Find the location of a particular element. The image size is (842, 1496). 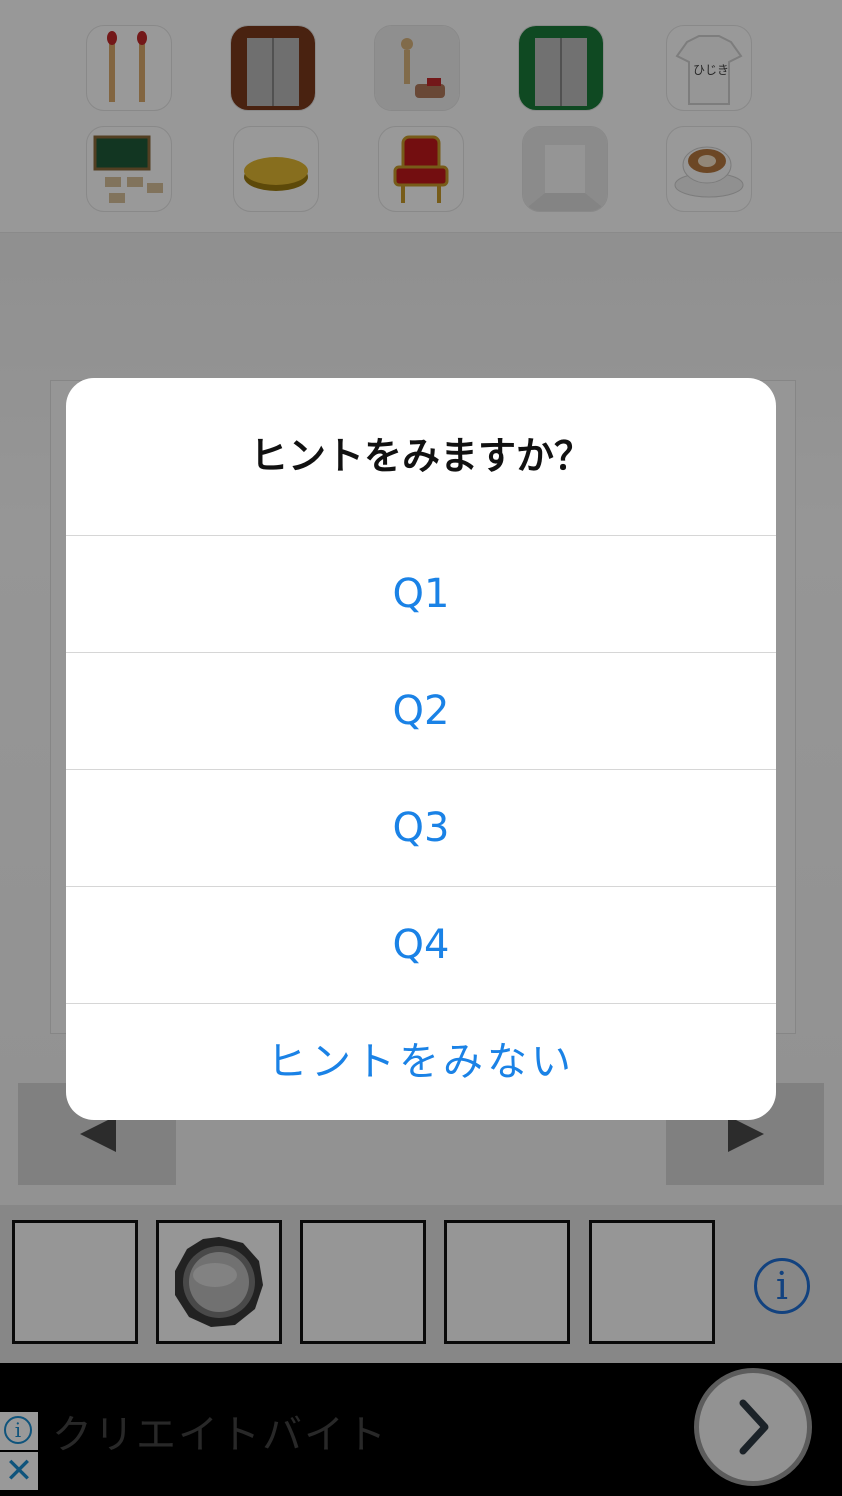

hint-option-q3: Q3 is located at coordinates (421, 827).